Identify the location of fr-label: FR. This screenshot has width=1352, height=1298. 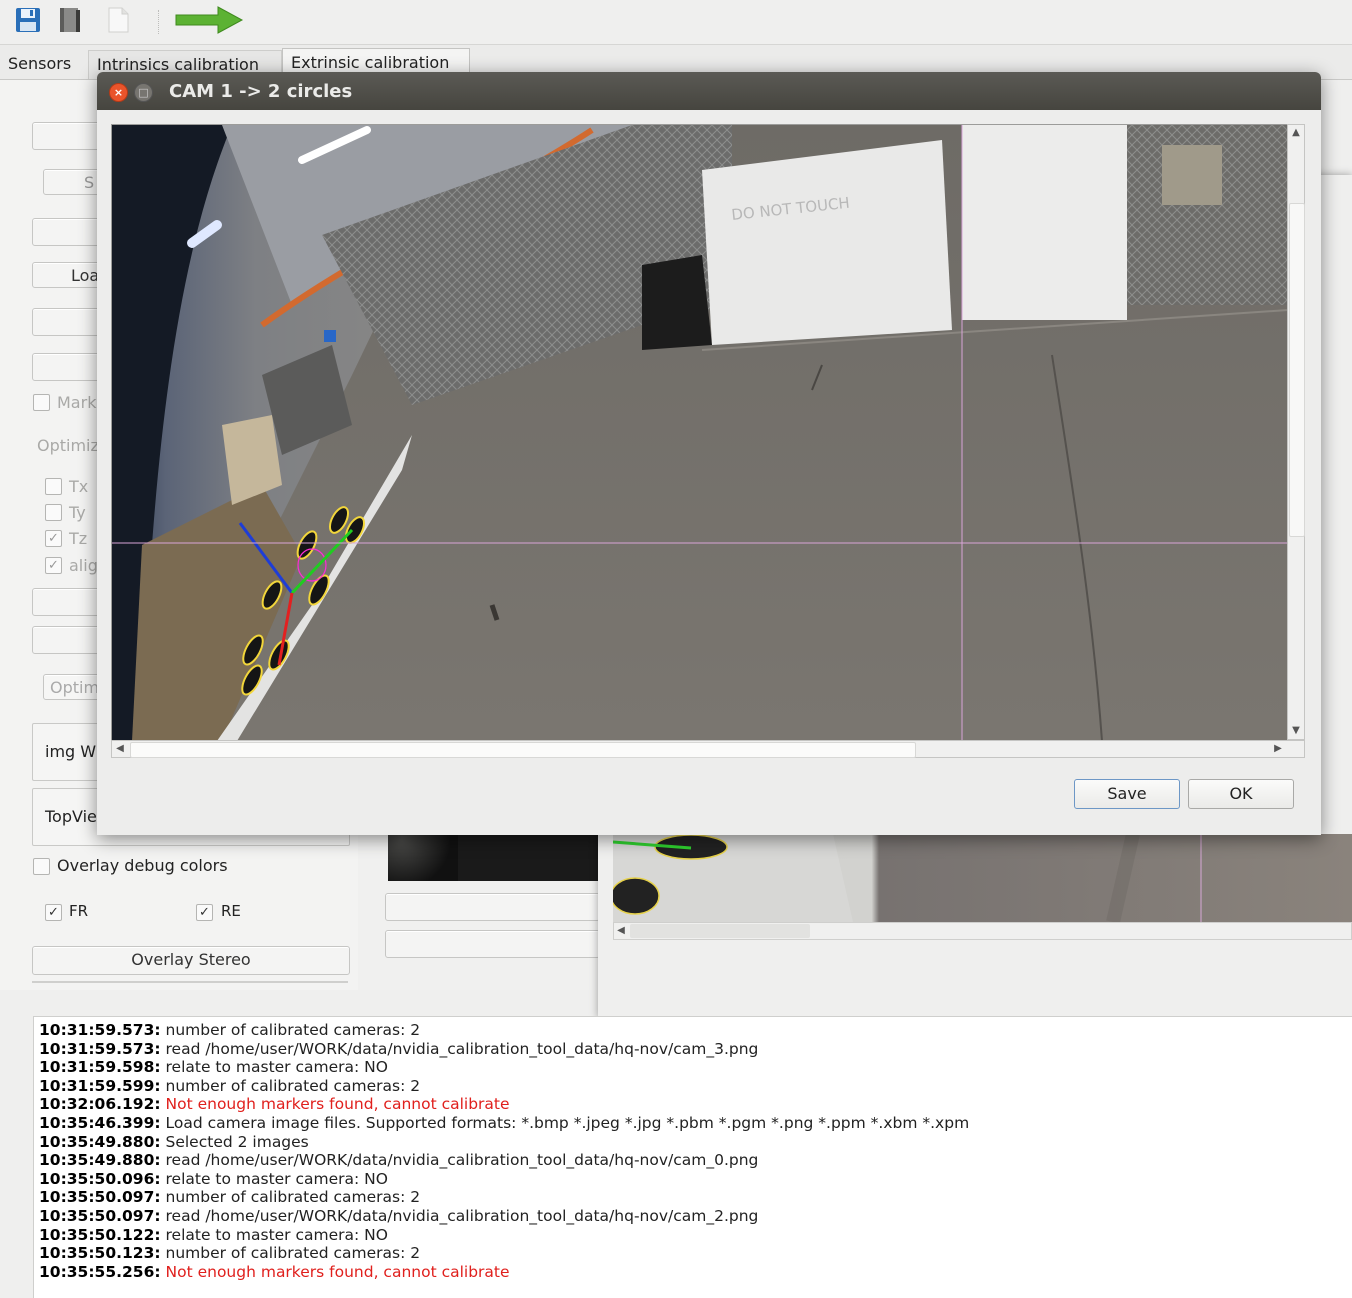
(79, 911).